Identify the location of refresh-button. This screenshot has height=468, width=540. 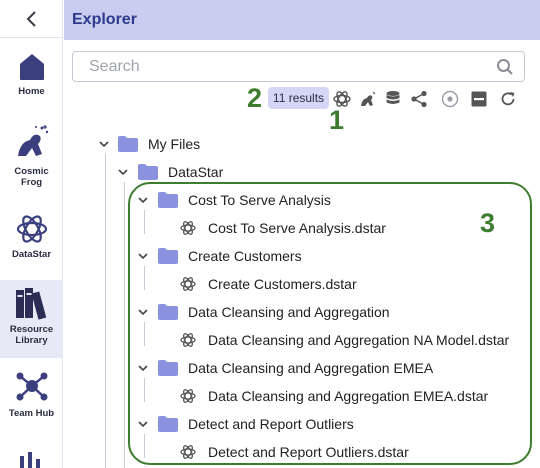
(508, 99).